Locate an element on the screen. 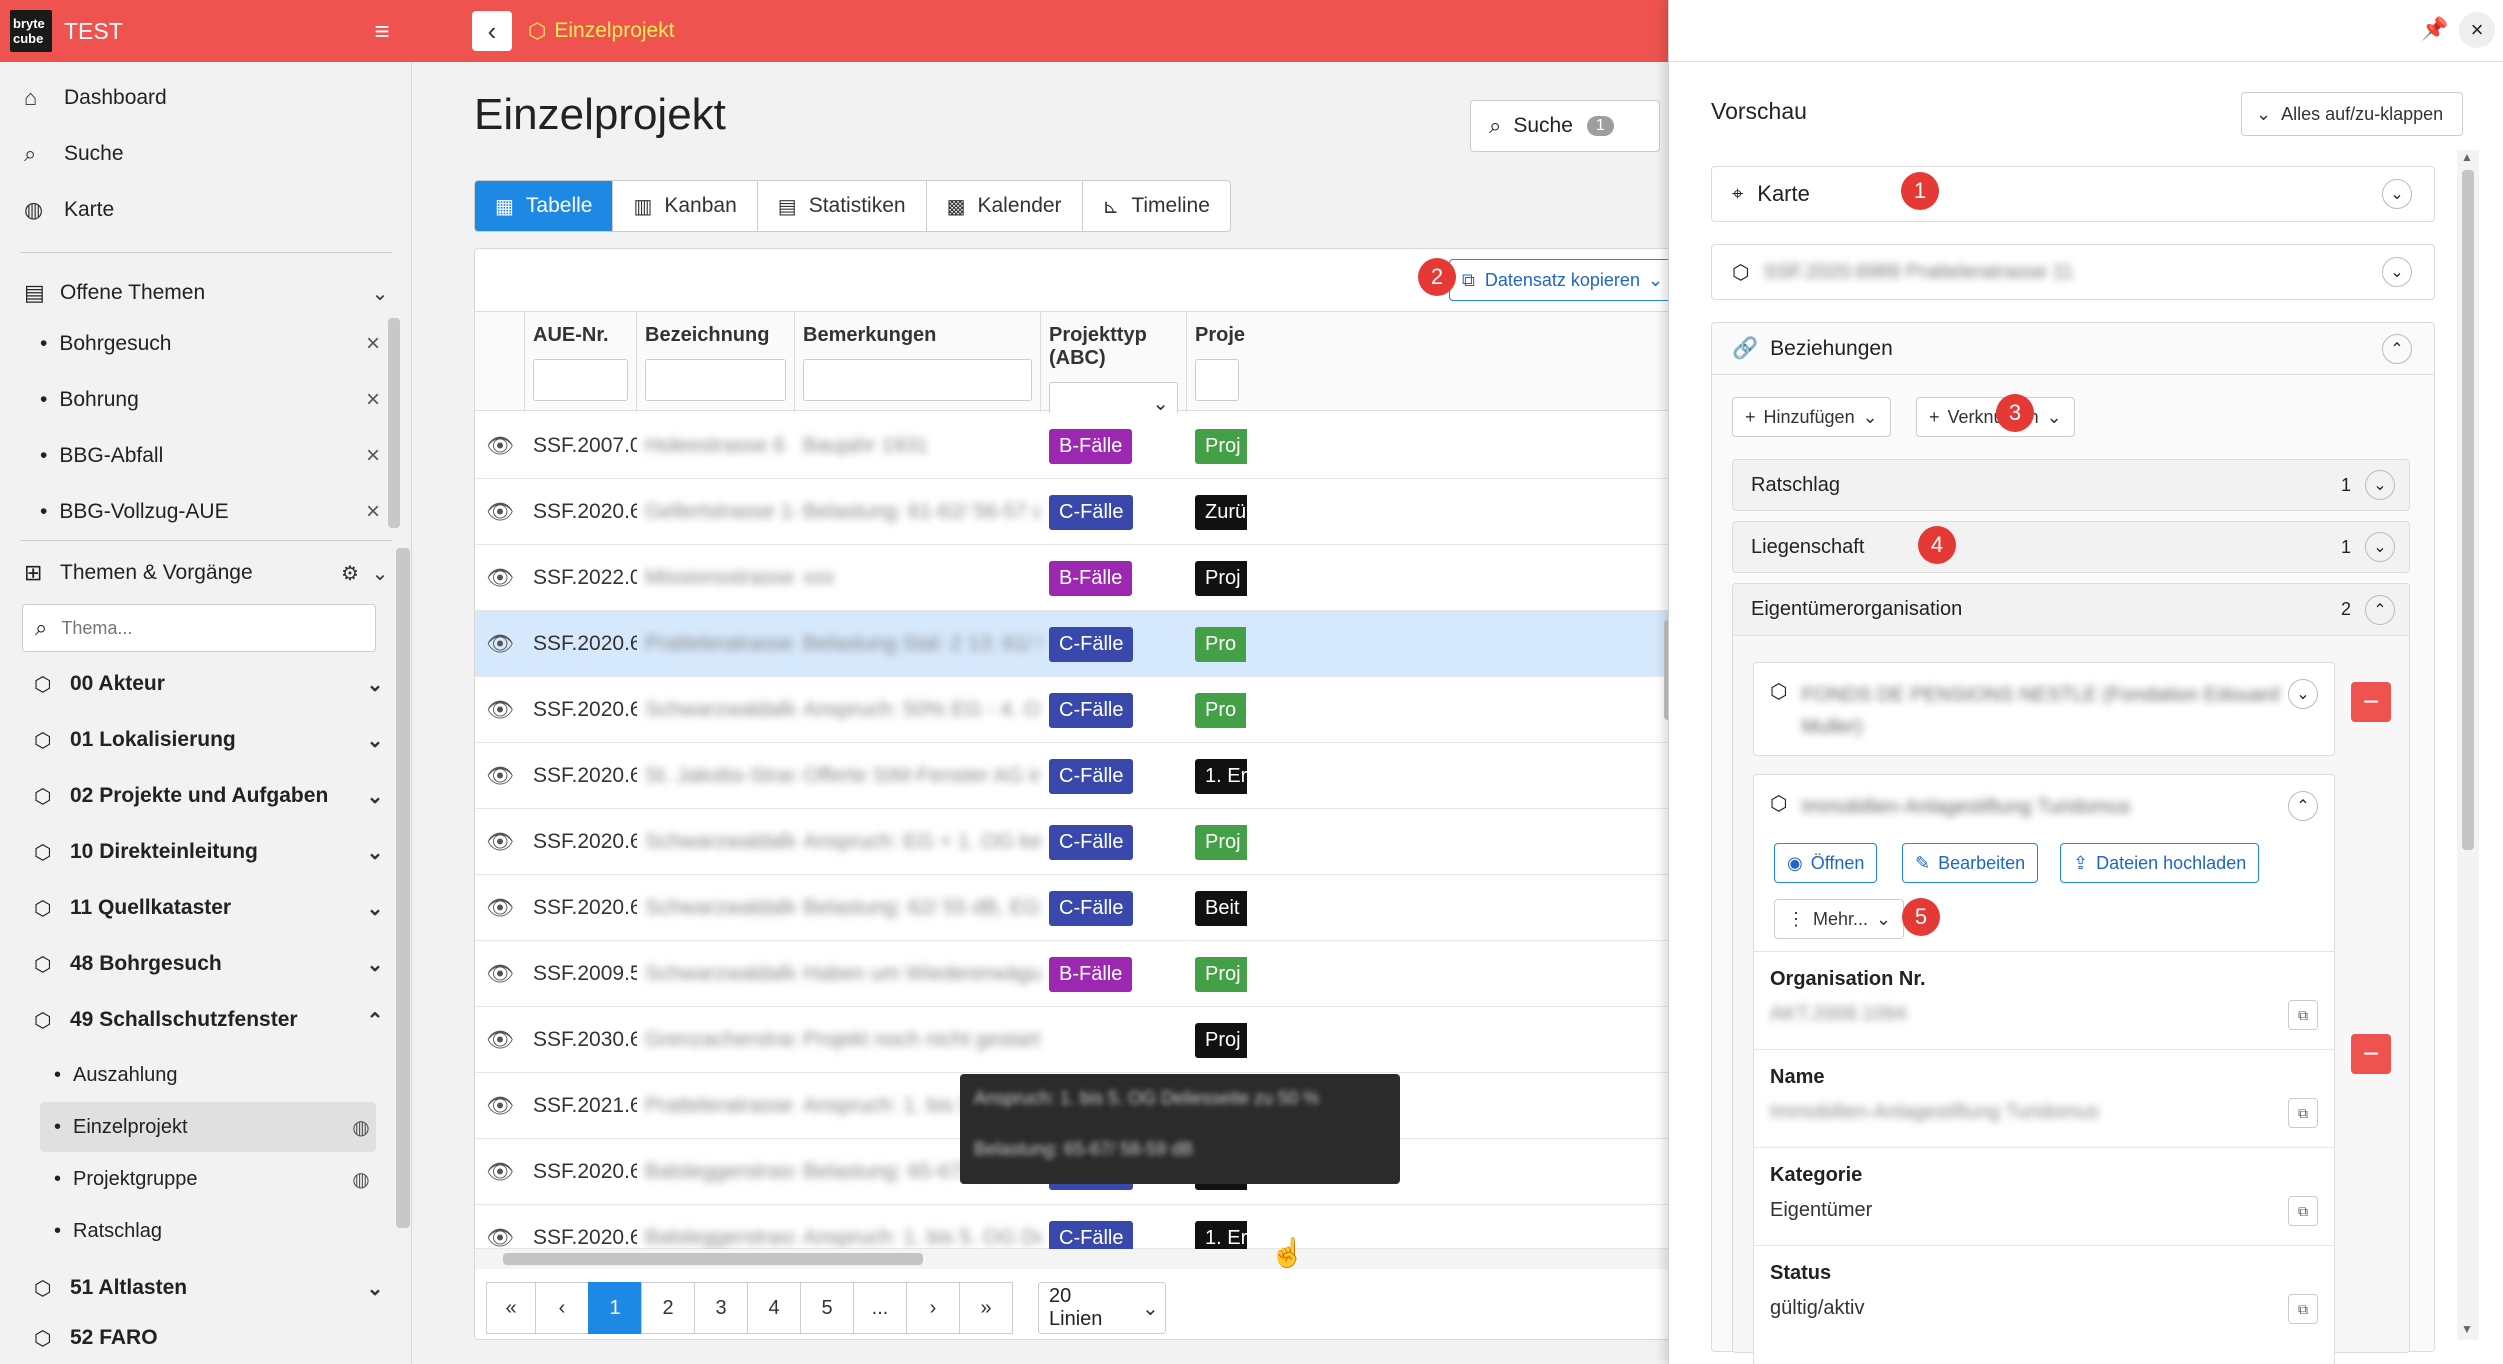 Image resolution: width=2503 pixels, height=1364 pixels. topic-item: ⬡ 11 Quellkataster ⌄ is located at coordinates (195, 908).